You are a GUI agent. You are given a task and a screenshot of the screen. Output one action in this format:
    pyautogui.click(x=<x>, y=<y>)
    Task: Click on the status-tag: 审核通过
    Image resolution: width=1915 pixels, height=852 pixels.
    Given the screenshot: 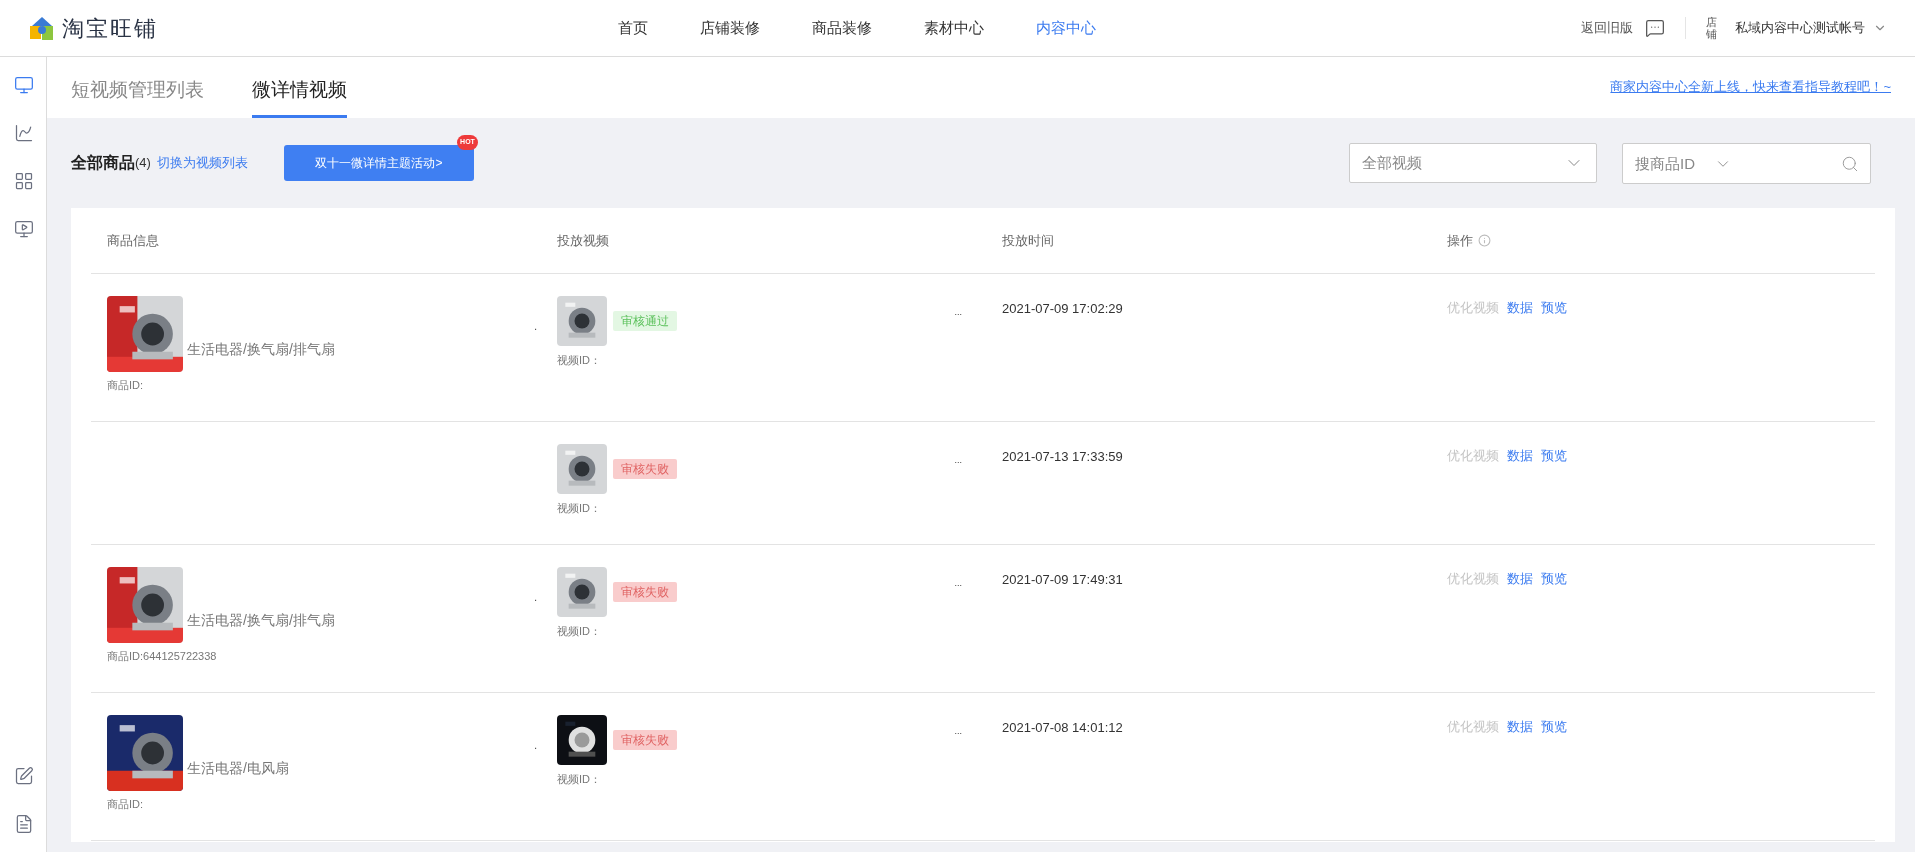 What is the action you would take?
    pyautogui.click(x=645, y=321)
    